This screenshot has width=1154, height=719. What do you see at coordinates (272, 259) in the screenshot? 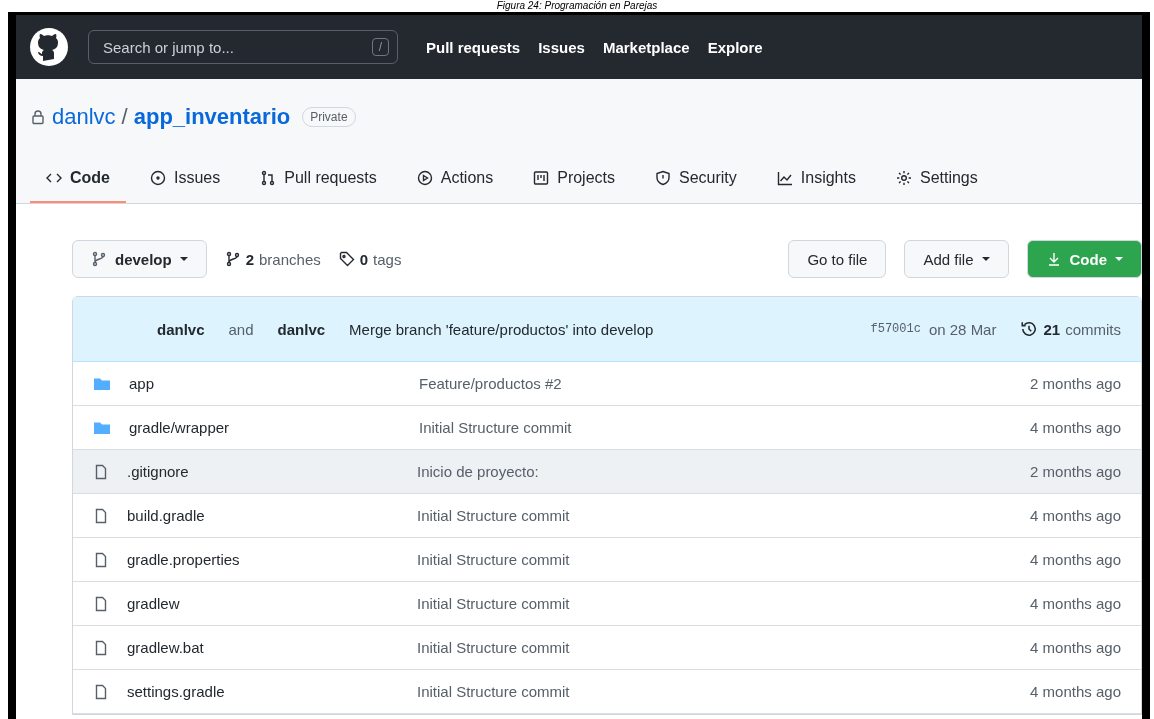
I see `branches-link: 2 branches` at bounding box center [272, 259].